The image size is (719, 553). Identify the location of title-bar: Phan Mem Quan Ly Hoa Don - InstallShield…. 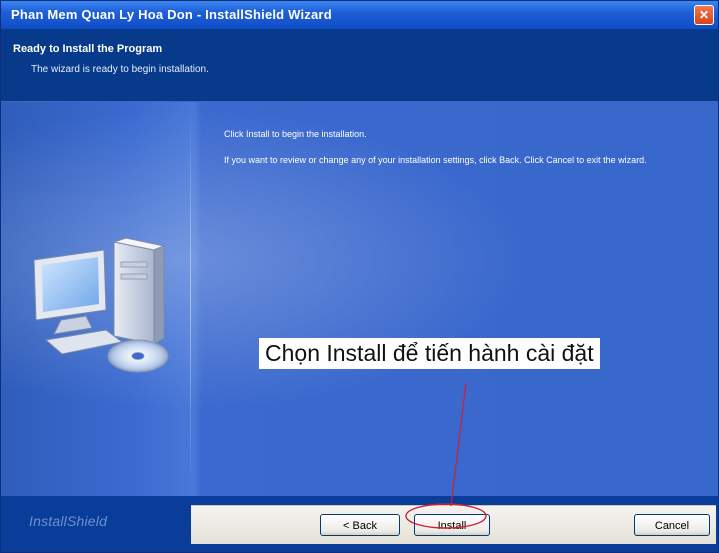
(359, 15).